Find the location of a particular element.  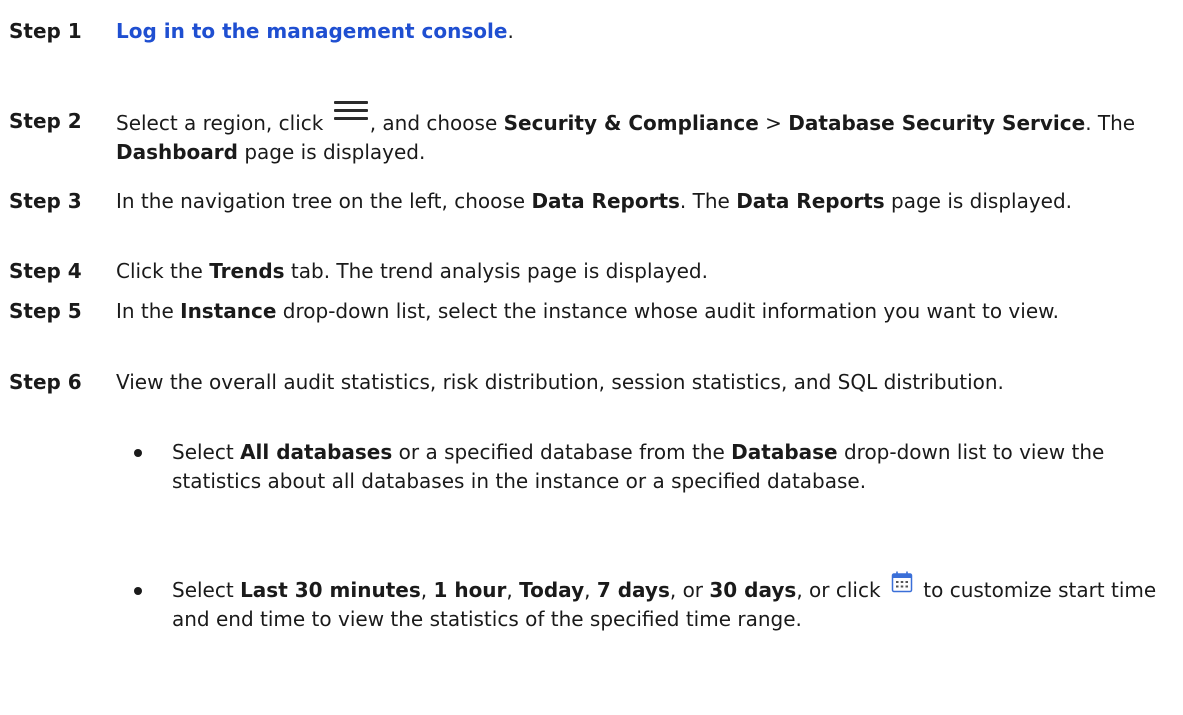

step-1-body: Log in to the management console. is located at coordinates (643, 31).